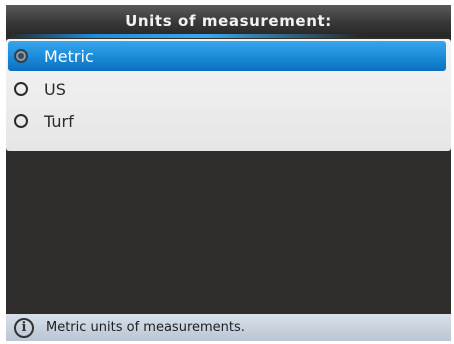 This screenshot has height=344, width=454. Describe the element at coordinates (227, 89) in the screenshot. I see `option-us: US` at that location.